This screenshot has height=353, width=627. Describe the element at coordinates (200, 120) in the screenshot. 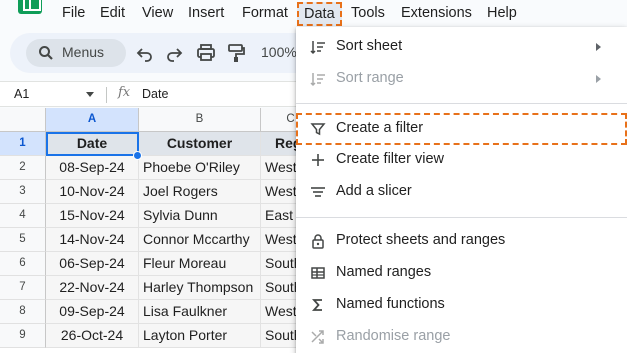

I see `column-header-b: B` at that location.